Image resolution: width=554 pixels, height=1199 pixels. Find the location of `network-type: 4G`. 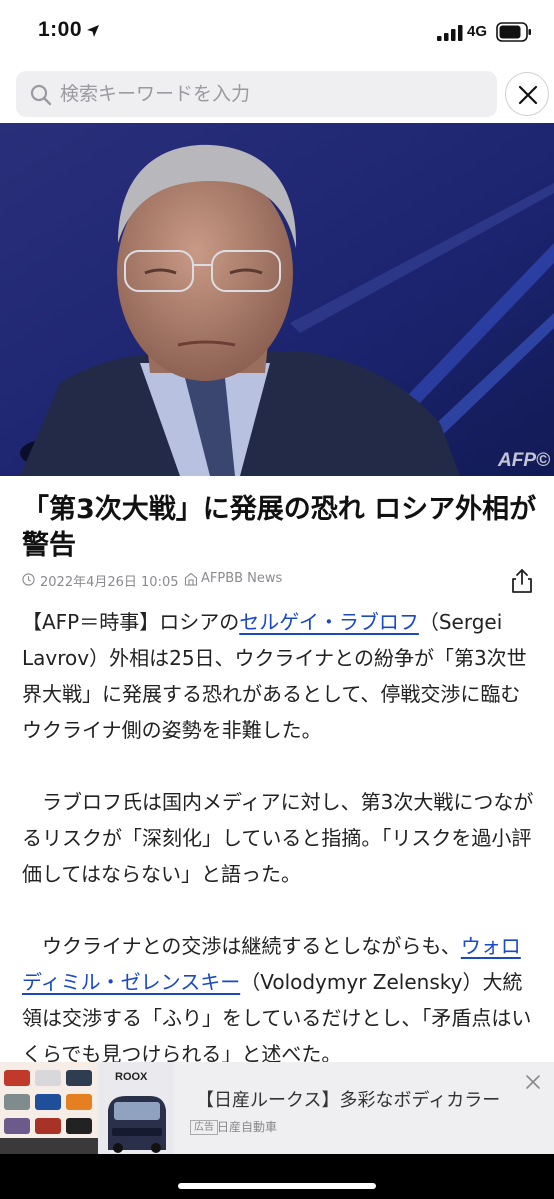

network-type: 4G is located at coordinates (477, 31).